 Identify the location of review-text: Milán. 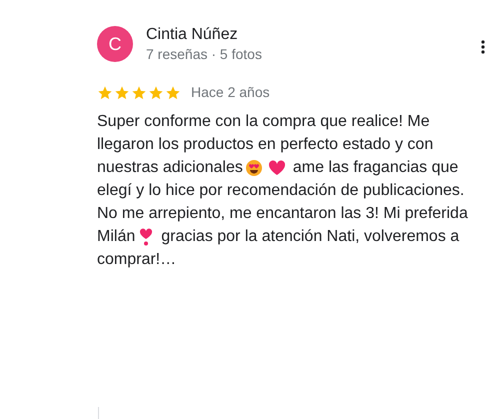
(116, 237).